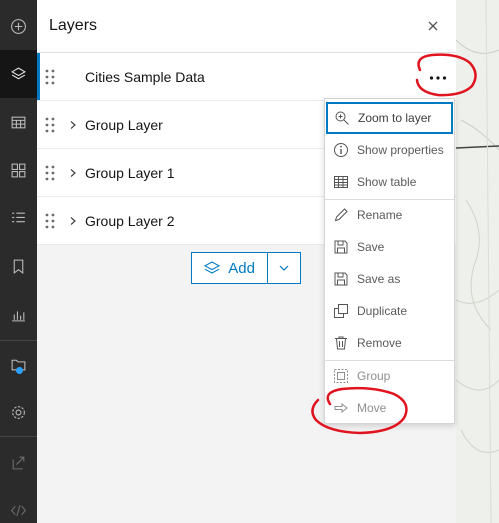 This screenshot has width=499, height=523. Describe the element at coordinates (379, 343) in the screenshot. I see `menu-item-label: Remove` at that location.